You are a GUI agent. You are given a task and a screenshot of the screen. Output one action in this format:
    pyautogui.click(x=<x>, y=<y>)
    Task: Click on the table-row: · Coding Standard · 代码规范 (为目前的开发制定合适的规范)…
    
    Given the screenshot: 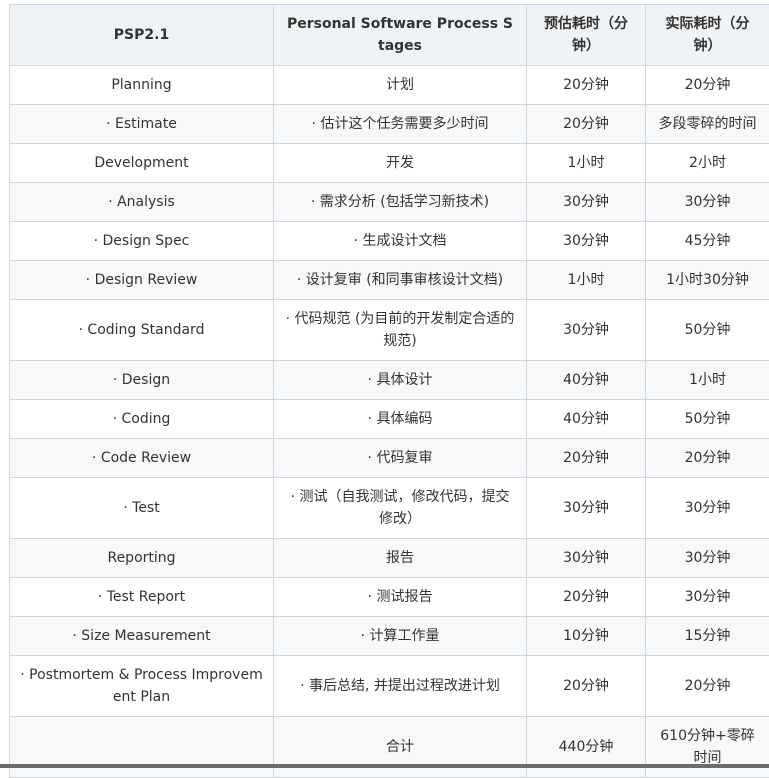 What is the action you would take?
    pyautogui.click(x=389, y=330)
    